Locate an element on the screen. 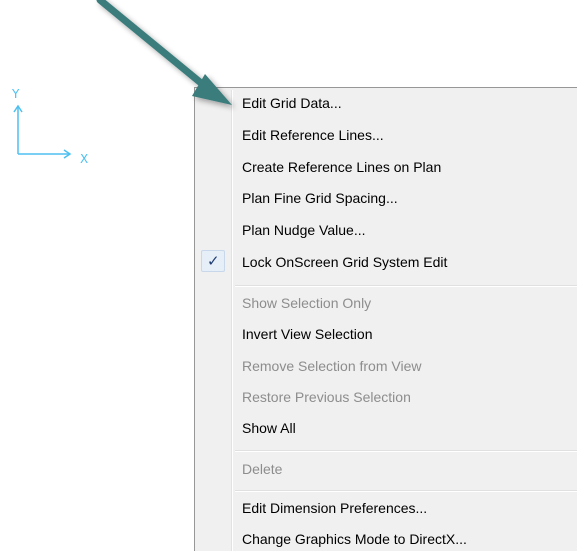  menu-item-invert-view-selection: Invert View Selection is located at coordinates (387, 334).